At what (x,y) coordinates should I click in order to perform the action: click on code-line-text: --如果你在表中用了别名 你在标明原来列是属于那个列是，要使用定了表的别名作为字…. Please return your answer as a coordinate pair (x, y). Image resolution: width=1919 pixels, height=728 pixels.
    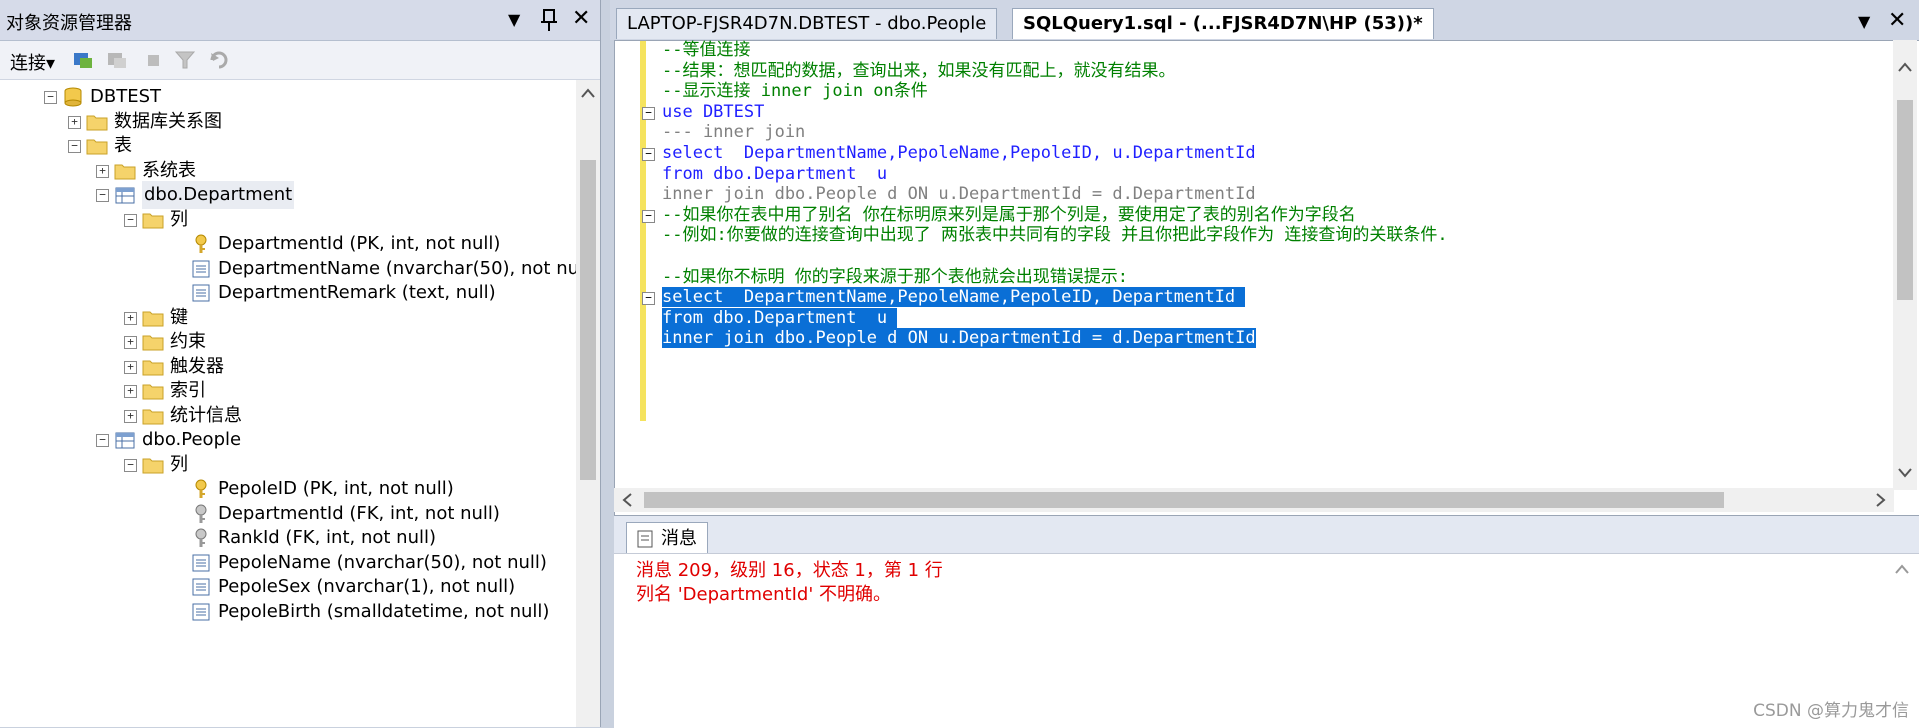
    Looking at the image, I should click on (1009, 214).